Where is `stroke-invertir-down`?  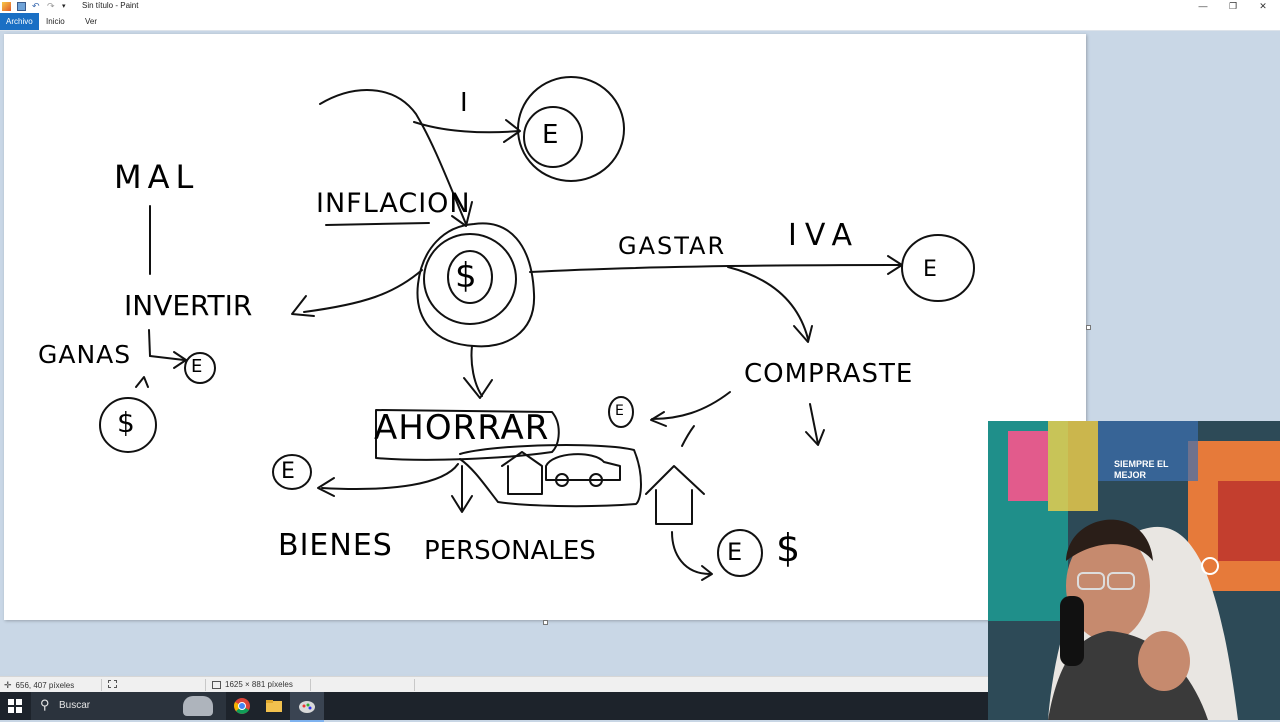
stroke-invertir-down is located at coordinates (149, 343).